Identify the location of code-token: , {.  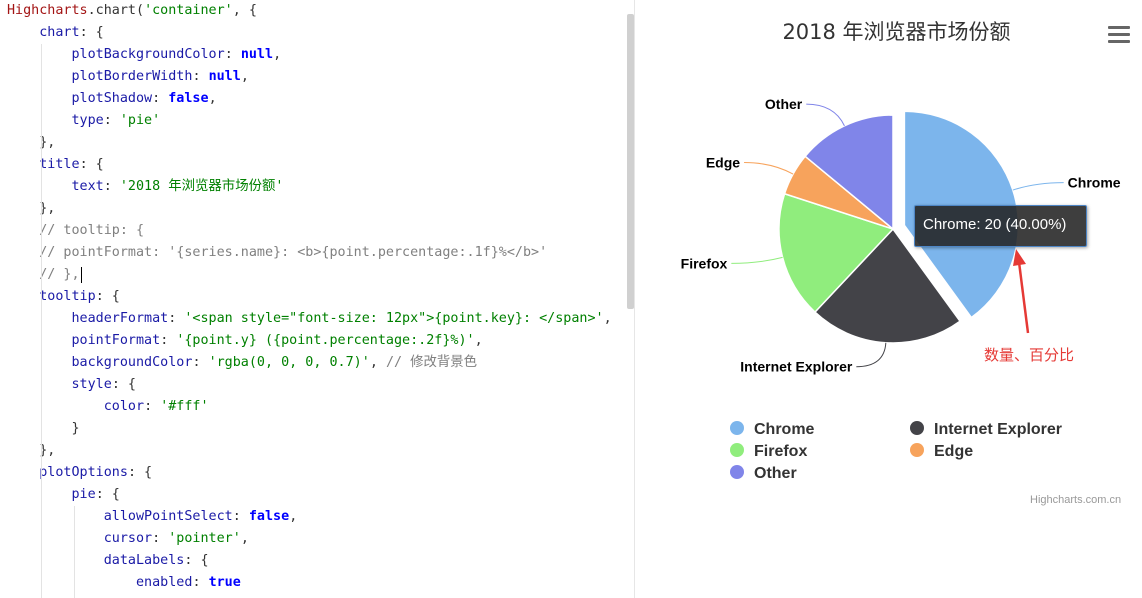
(244, 10).